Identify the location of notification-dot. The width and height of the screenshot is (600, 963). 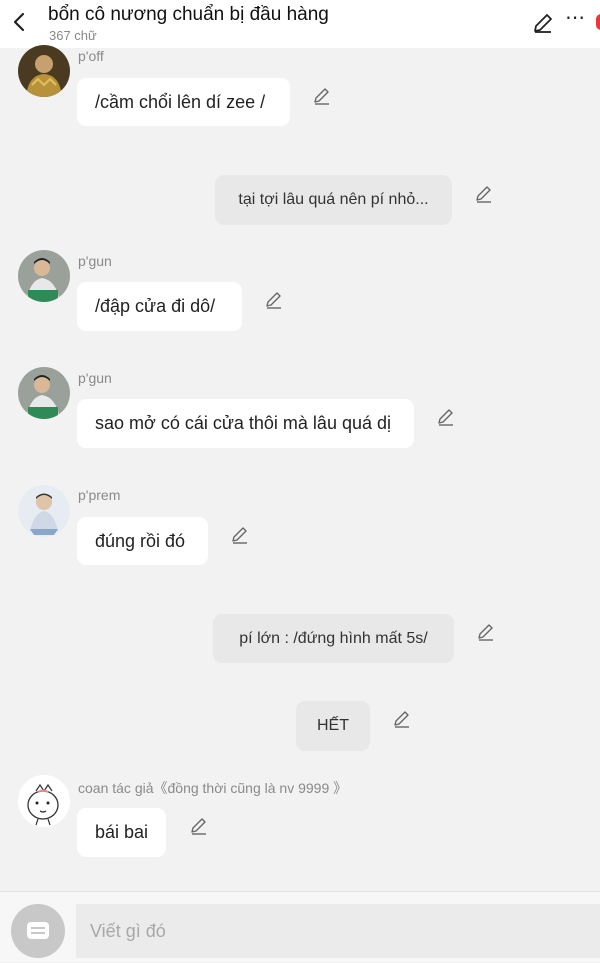
(598, 22).